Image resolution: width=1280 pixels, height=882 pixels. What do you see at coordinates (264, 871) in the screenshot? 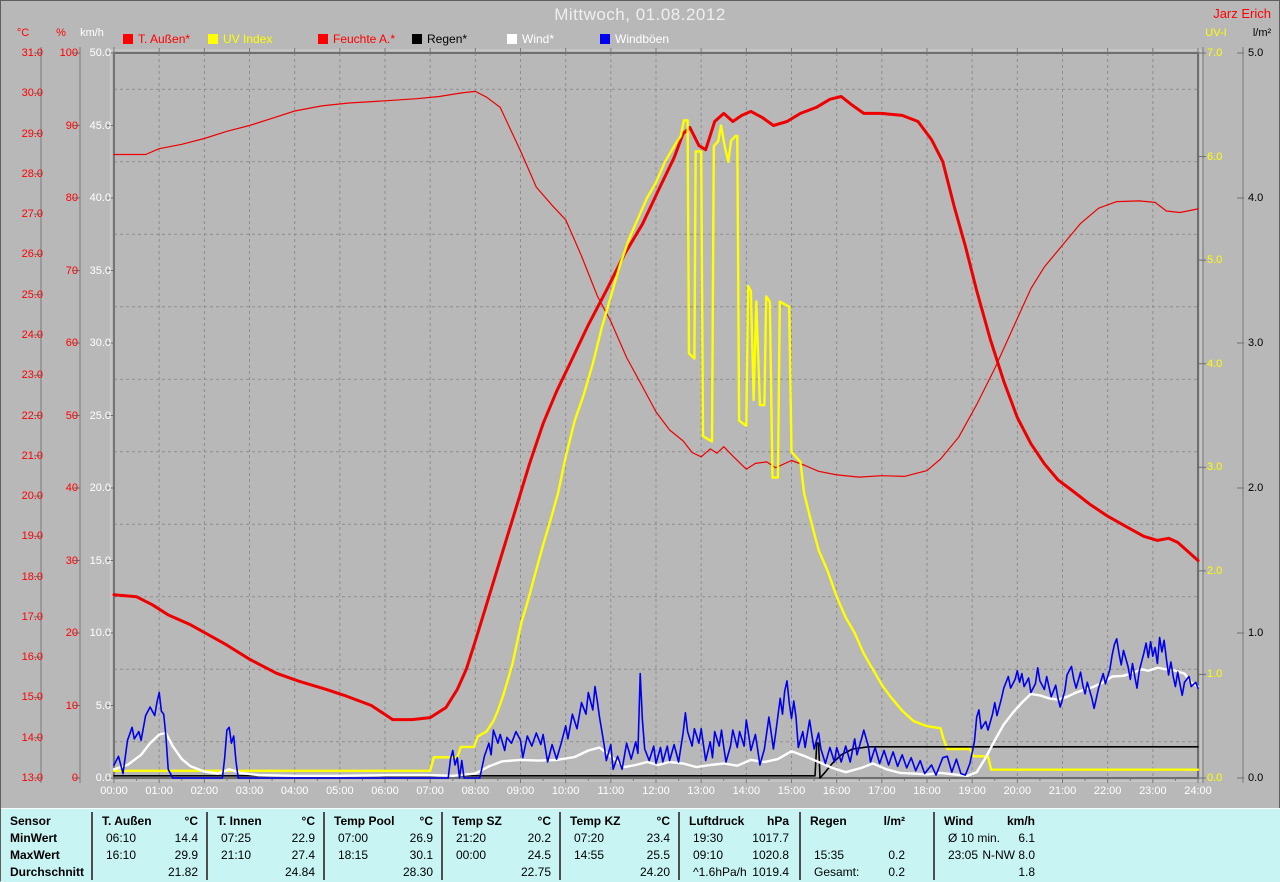
I see `table-cell: 24.84` at bounding box center [264, 871].